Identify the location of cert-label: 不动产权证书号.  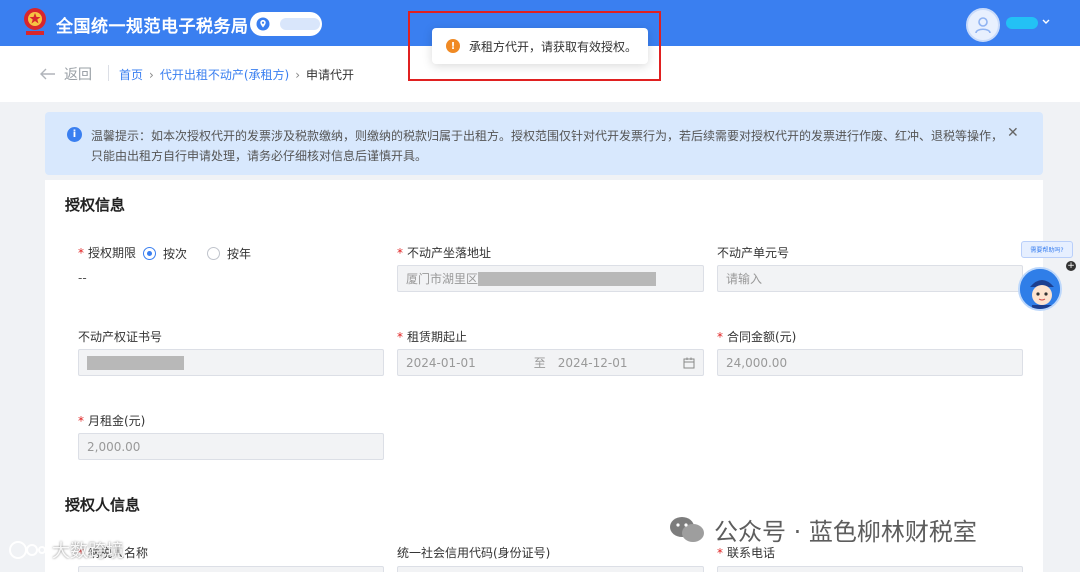
(120, 337).